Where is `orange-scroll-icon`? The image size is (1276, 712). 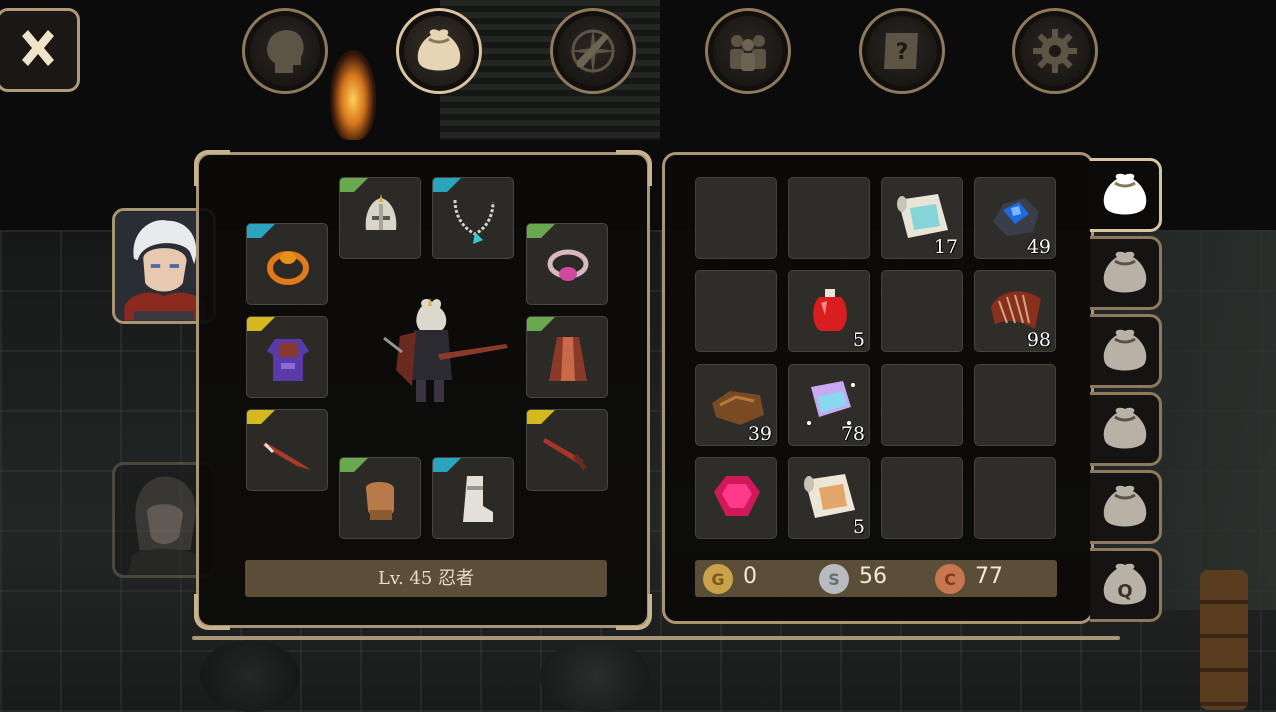 orange-scroll-icon is located at coordinates (829, 496).